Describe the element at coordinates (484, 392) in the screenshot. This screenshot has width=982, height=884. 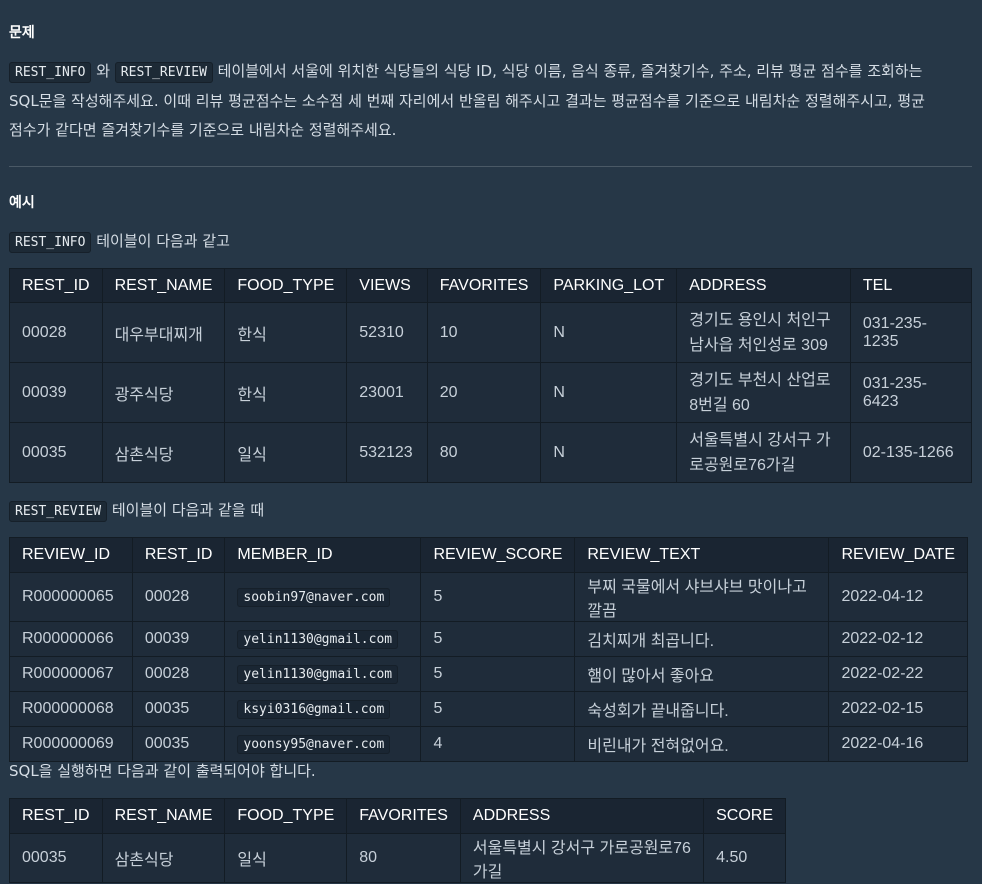
I see `table-cell: 20` at that location.